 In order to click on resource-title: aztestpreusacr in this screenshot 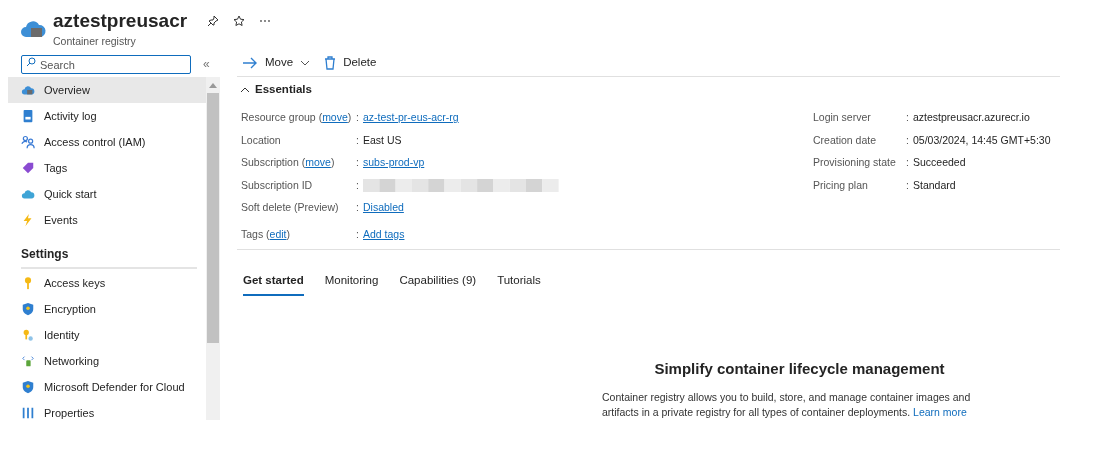, I will do `click(120, 21)`.